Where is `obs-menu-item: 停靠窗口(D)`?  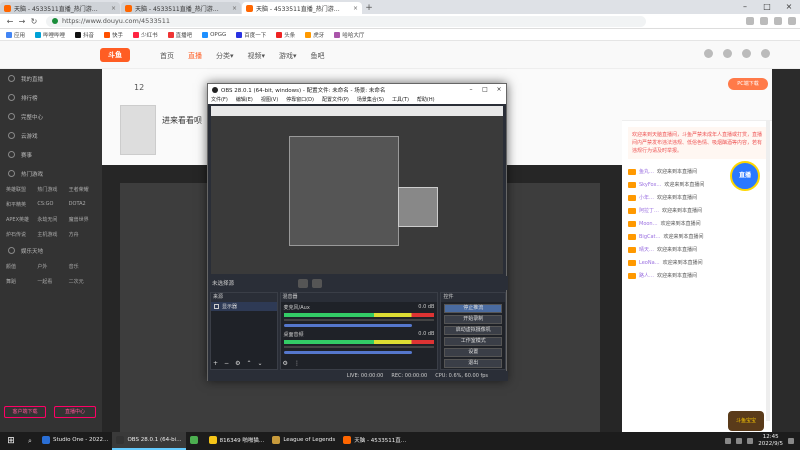 obs-menu-item: 停靠窗口(D) is located at coordinates (300, 99).